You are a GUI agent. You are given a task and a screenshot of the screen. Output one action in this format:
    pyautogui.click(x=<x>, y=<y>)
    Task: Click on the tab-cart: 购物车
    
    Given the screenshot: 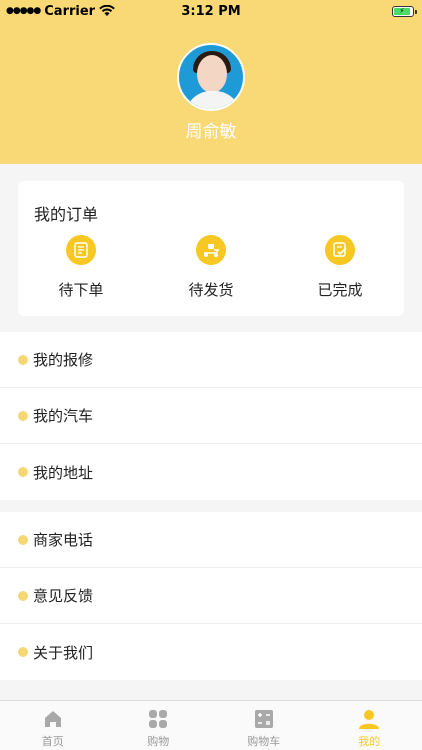 What is the action you would take?
    pyautogui.click(x=264, y=725)
    